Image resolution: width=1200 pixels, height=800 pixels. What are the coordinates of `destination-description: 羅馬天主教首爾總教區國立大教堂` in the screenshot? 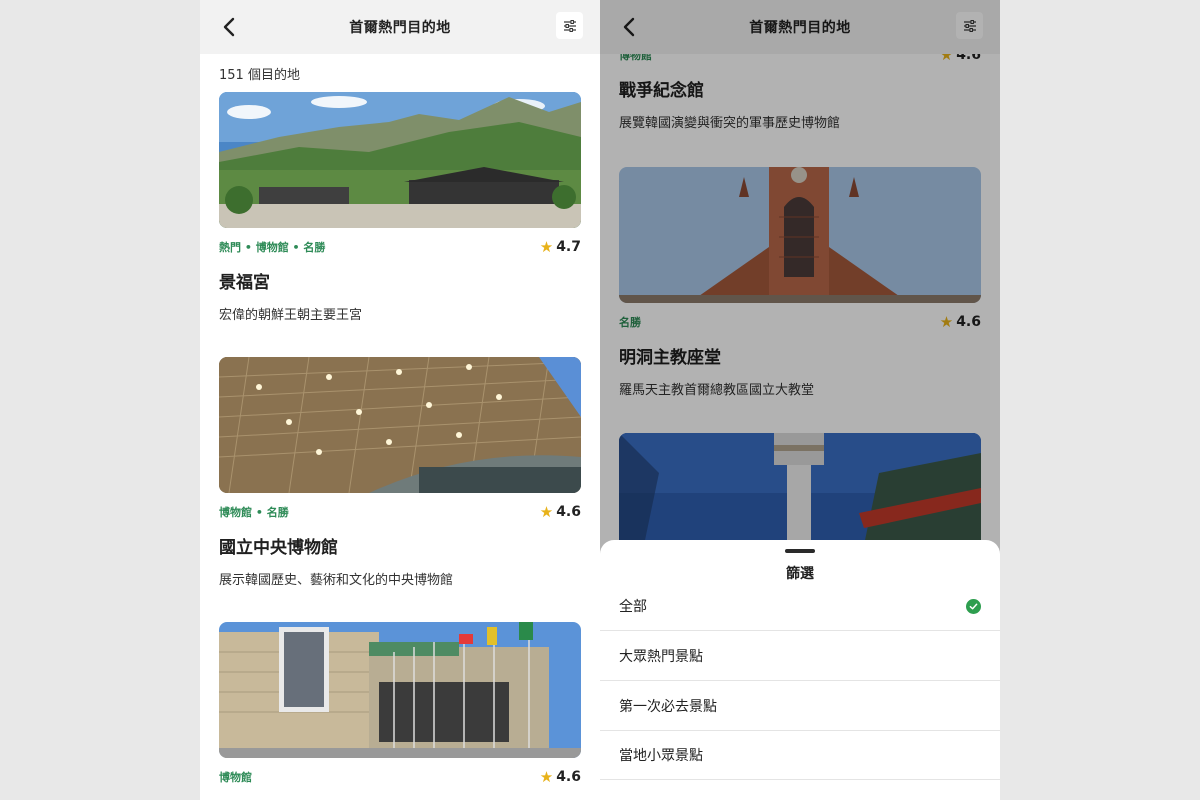 It's located at (717, 390).